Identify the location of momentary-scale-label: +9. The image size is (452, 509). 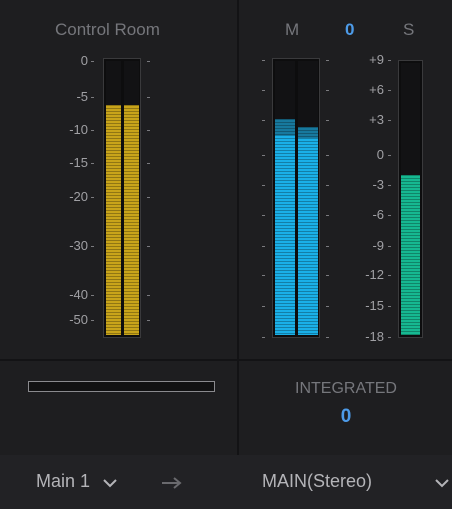
(376, 59).